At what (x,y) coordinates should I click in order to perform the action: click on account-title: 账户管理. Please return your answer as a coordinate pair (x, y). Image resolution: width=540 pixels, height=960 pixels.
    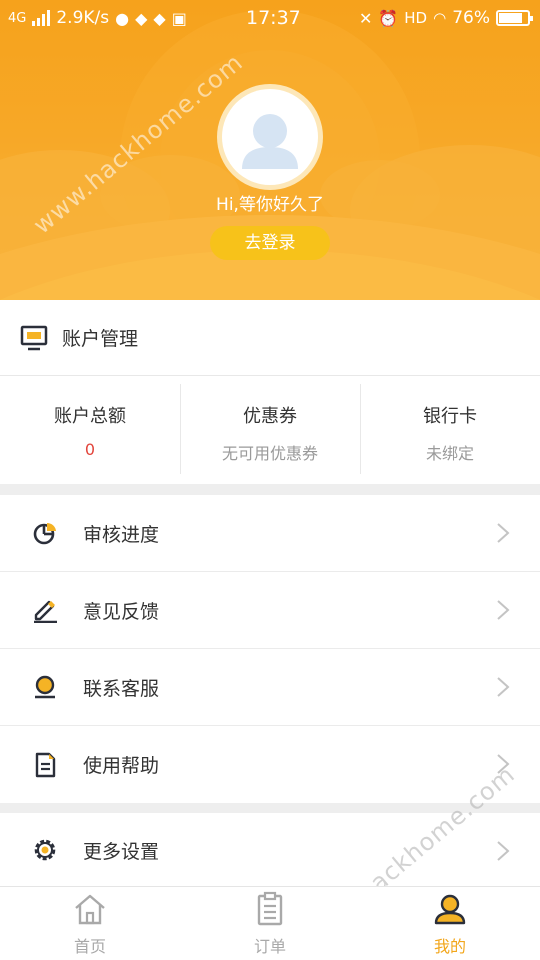
    Looking at the image, I should click on (100, 339).